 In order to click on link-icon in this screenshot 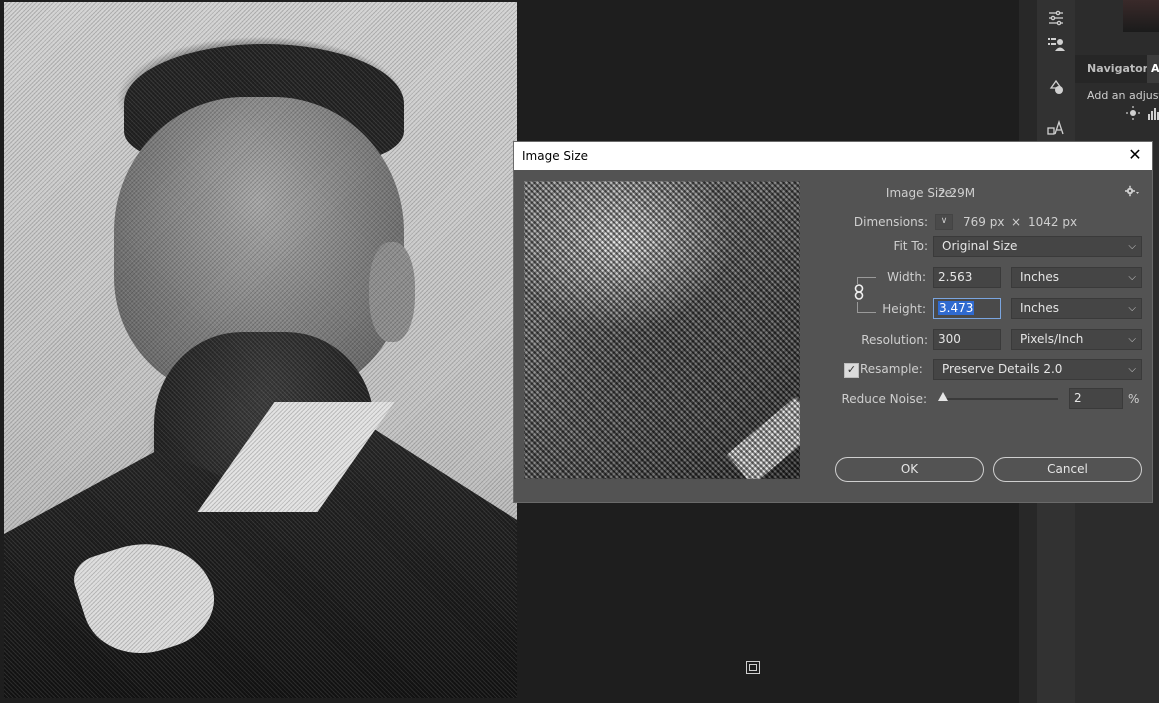, I will do `click(859, 293)`.